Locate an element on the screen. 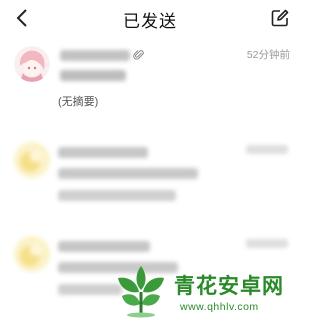 This screenshot has height=322, width=320. compose-button is located at coordinates (280, 18).